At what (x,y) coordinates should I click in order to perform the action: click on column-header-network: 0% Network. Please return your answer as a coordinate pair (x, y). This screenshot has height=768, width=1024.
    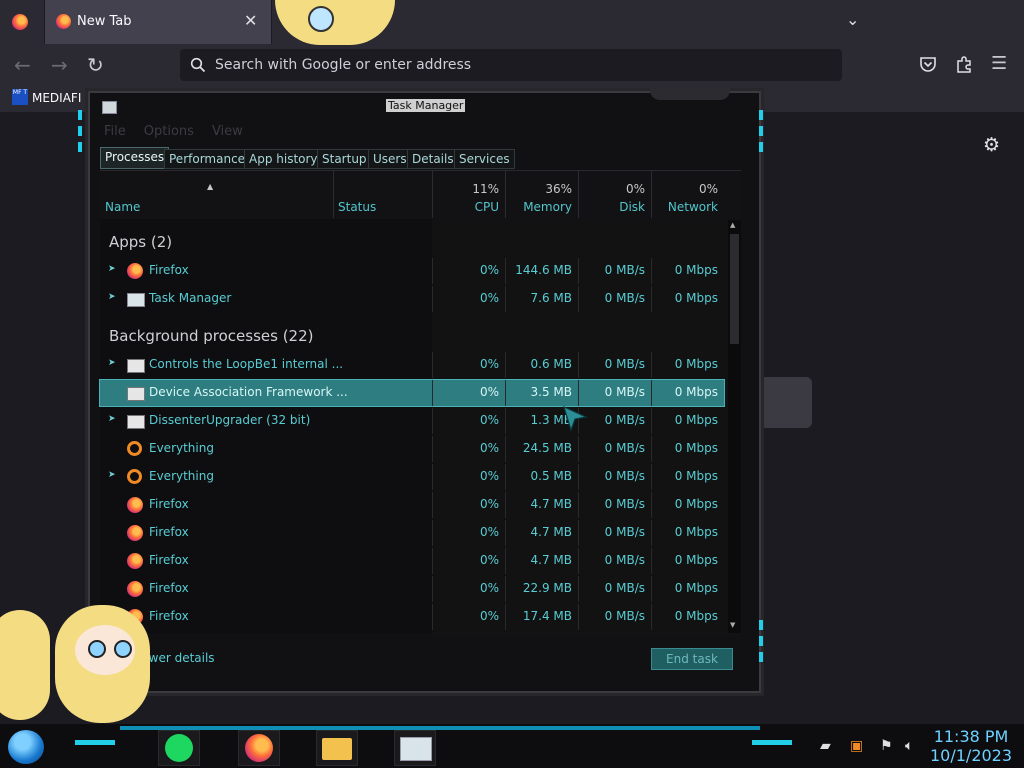
    Looking at the image, I should click on (687, 194).